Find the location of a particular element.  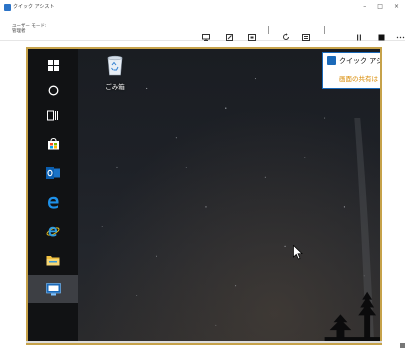

quick-assist-window-title: クイック アシス is located at coordinates (359, 61).